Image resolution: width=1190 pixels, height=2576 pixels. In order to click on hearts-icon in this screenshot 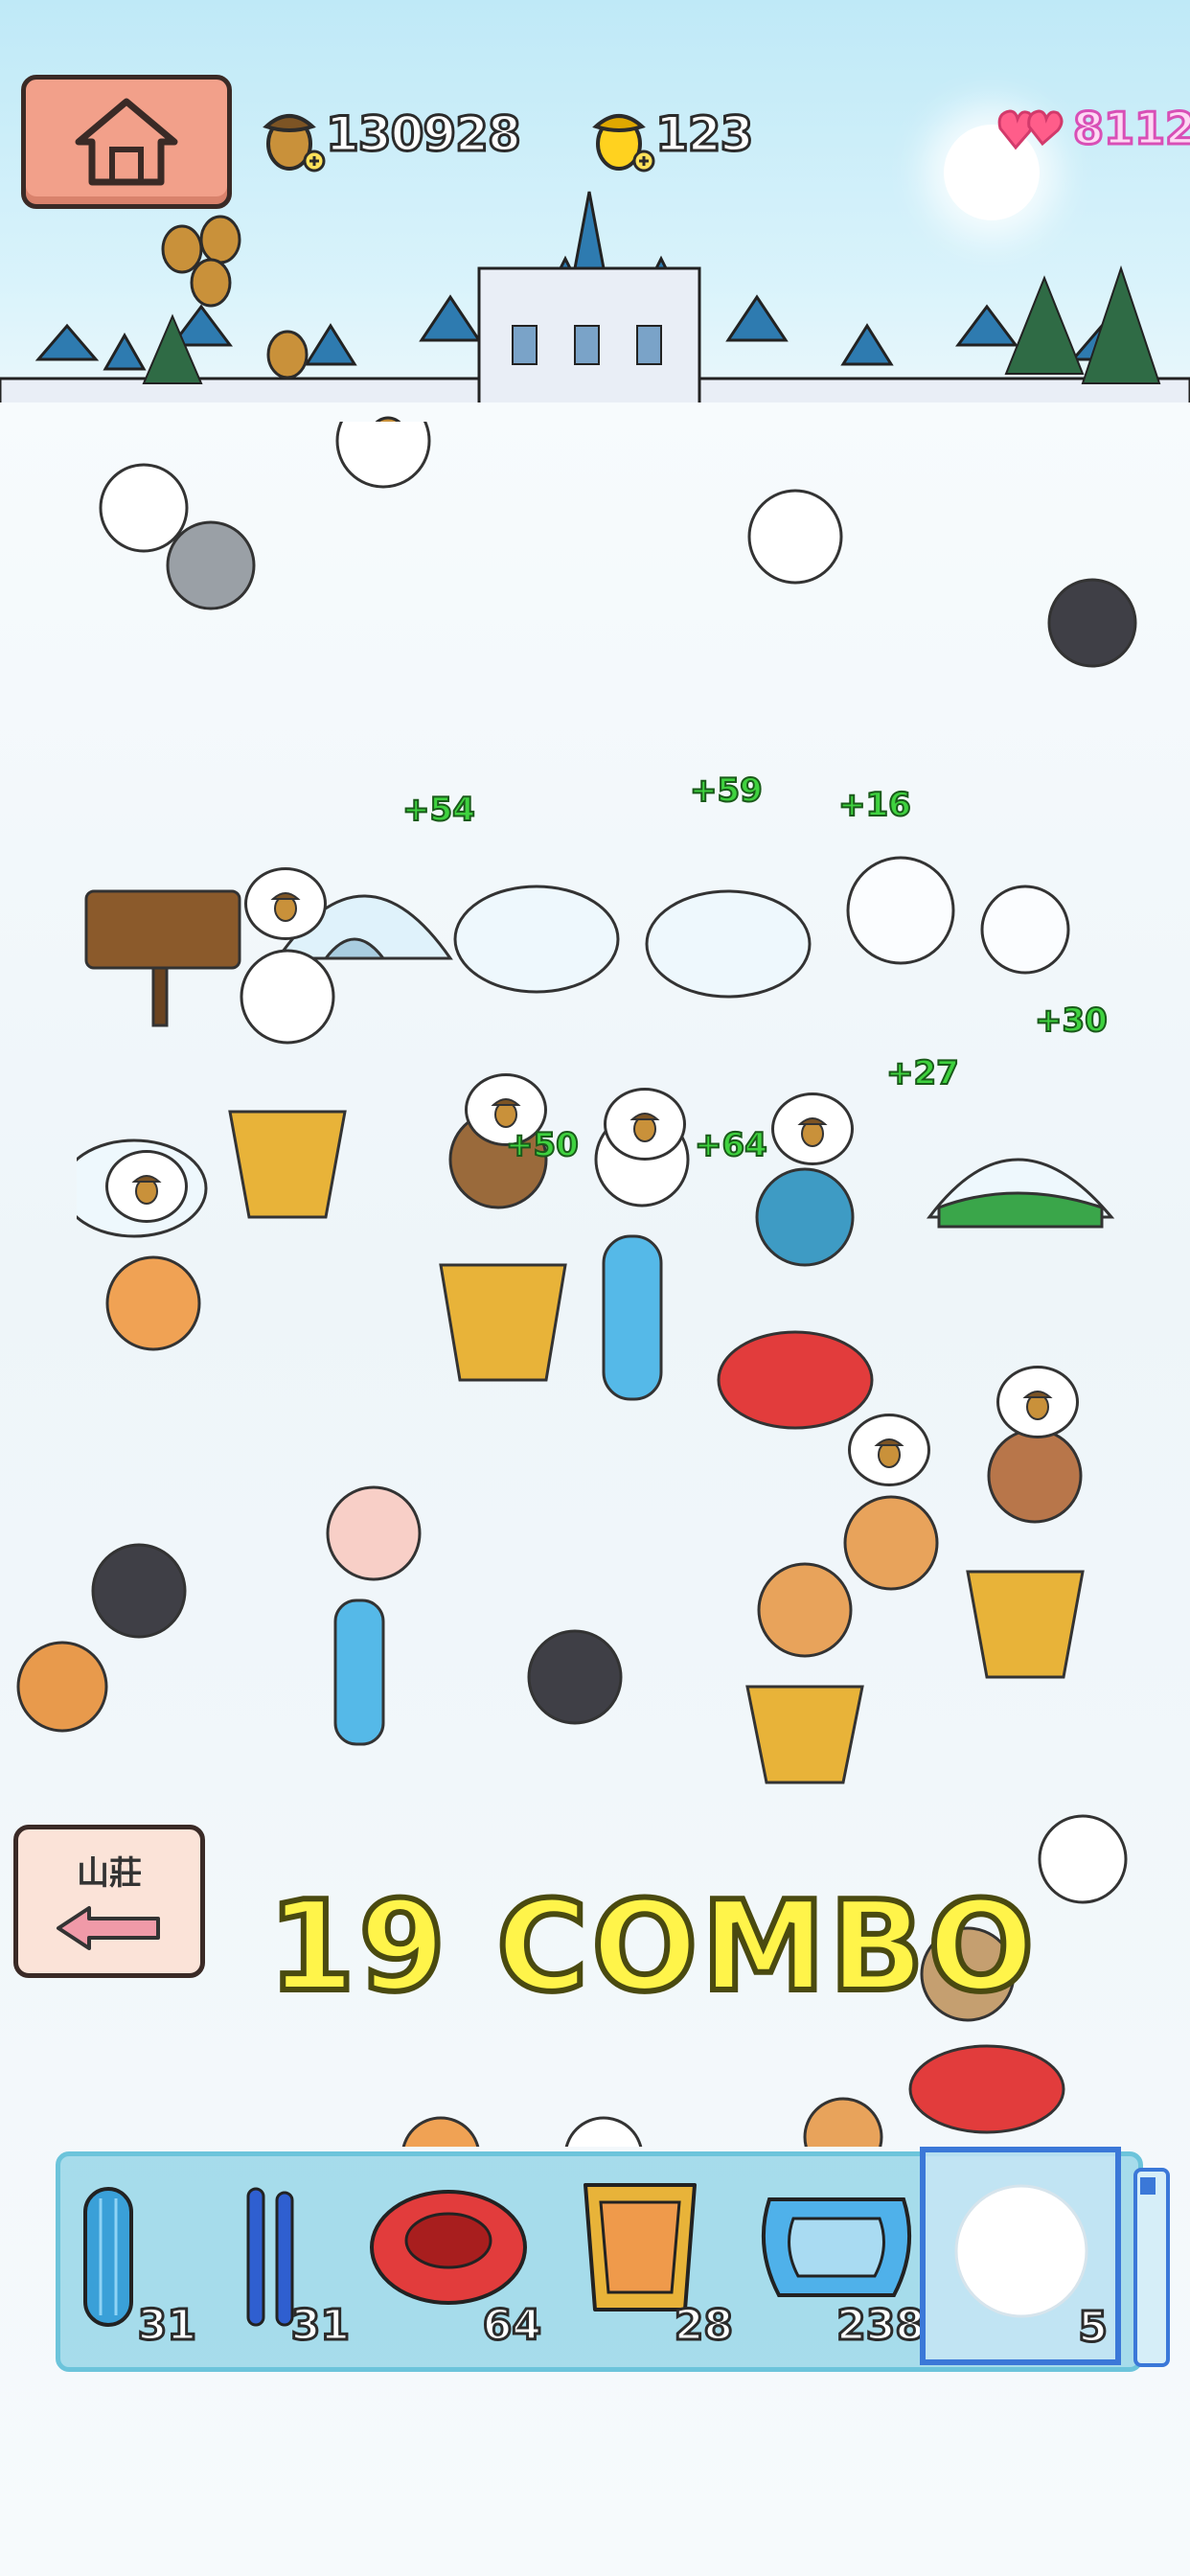, I will do `click(1031, 129)`.